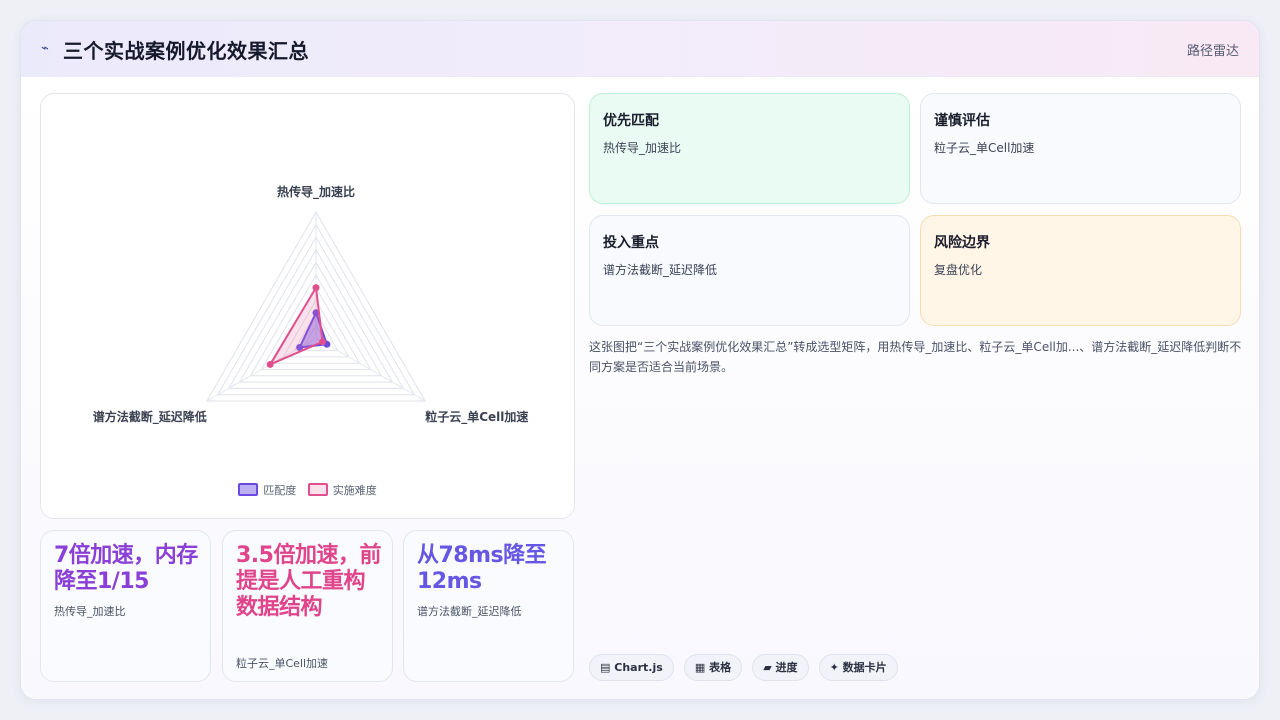  Describe the element at coordinates (354, 490) in the screenshot. I see `legend-label-difficulty: 实施难度` at that location.